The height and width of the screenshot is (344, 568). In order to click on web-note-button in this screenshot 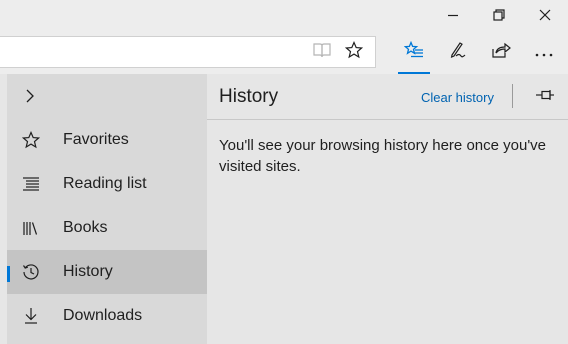, I will do `click(458, 52)`.